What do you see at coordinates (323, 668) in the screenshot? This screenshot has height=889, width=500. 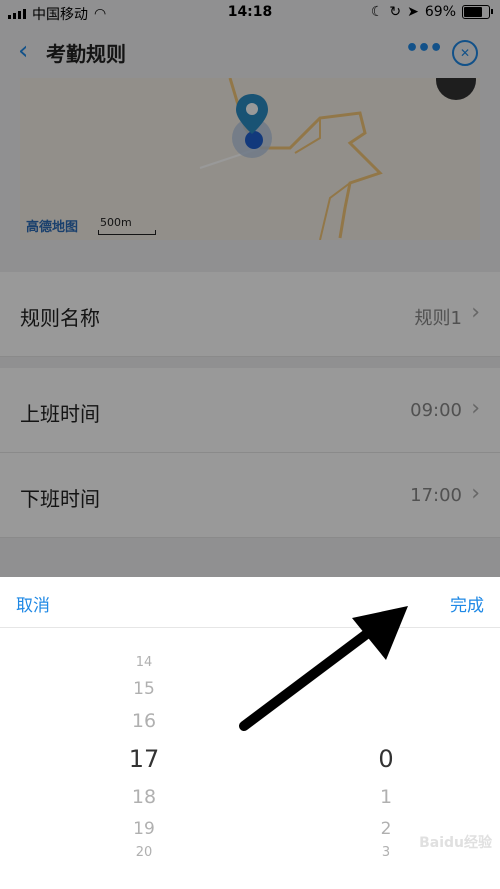 I see `annotation-arrow-icon` at bounding box center [323, 668].